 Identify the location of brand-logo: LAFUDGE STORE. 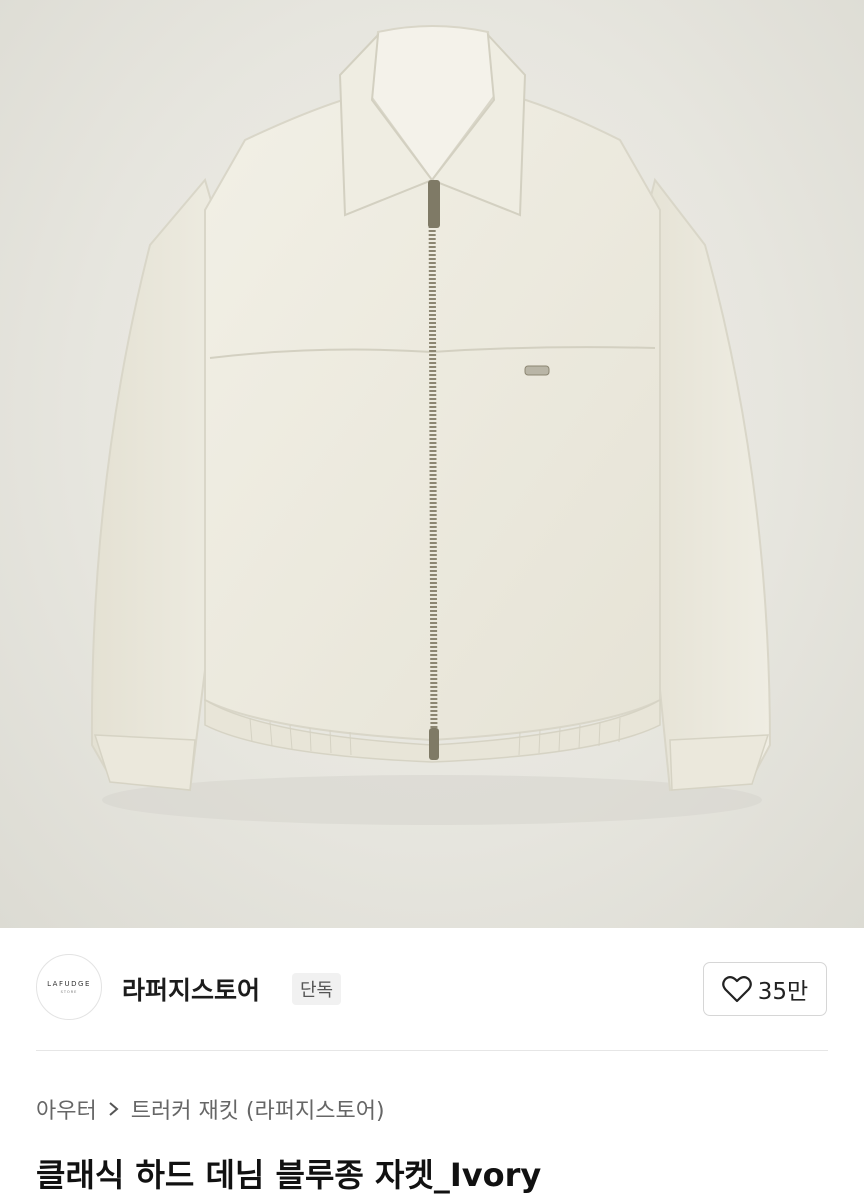
(69, 987).